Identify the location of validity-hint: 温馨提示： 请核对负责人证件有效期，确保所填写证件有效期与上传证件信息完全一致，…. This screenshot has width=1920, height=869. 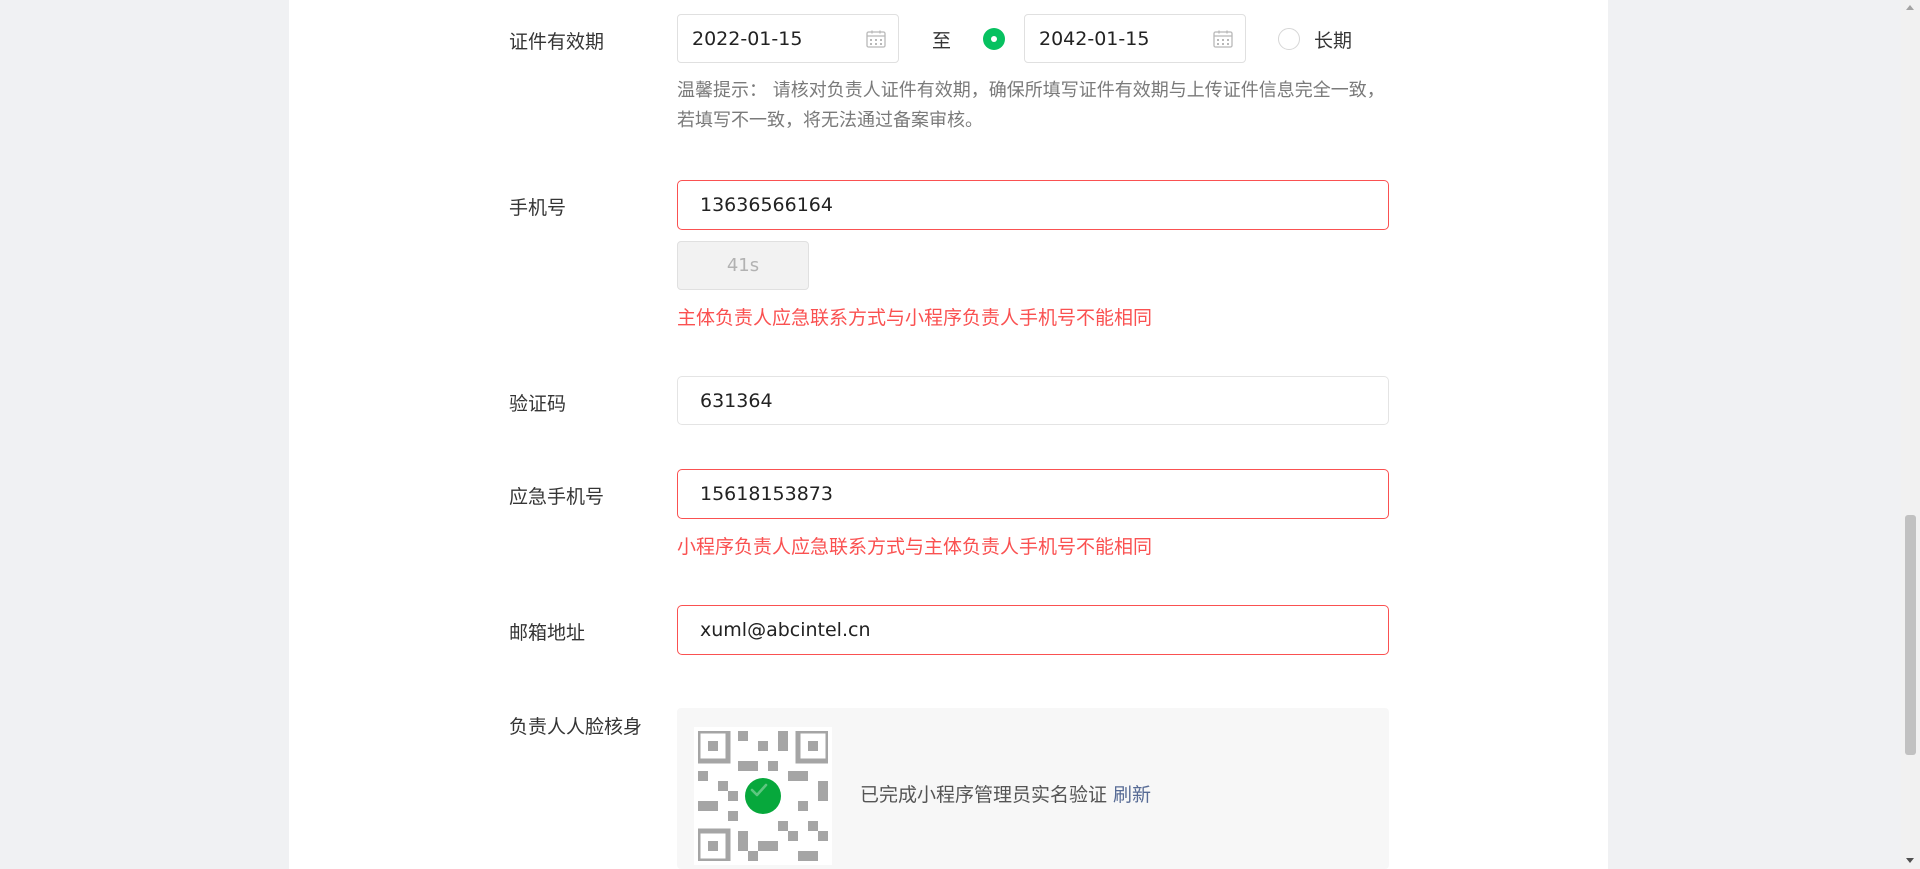
(1031, 105).